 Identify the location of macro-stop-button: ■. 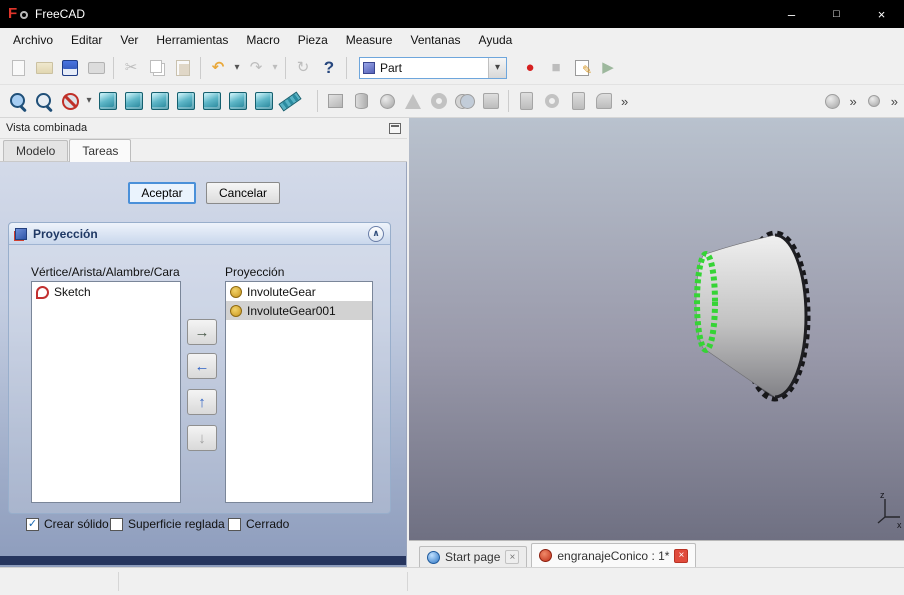
(556, 68).